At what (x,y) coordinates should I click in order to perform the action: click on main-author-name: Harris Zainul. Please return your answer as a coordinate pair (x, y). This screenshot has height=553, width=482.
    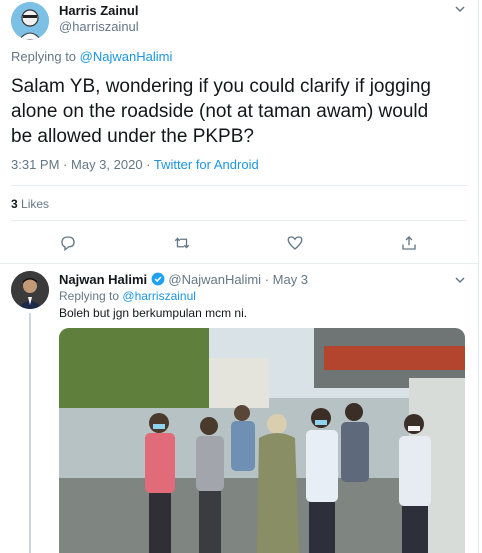
    Looking at the image, I should click on (98, 10).